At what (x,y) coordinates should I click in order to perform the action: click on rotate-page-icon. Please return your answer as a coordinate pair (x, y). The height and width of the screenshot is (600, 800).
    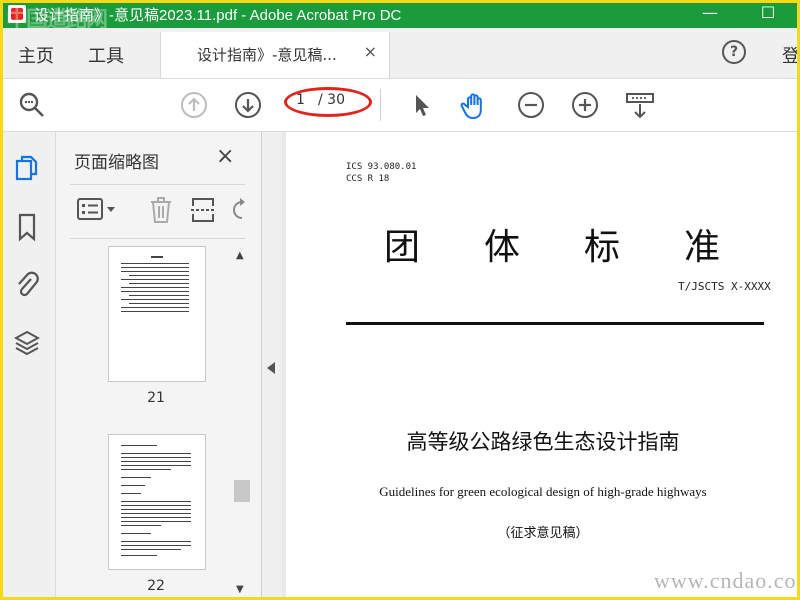
    Looking at the image, I should click on (237, 209).